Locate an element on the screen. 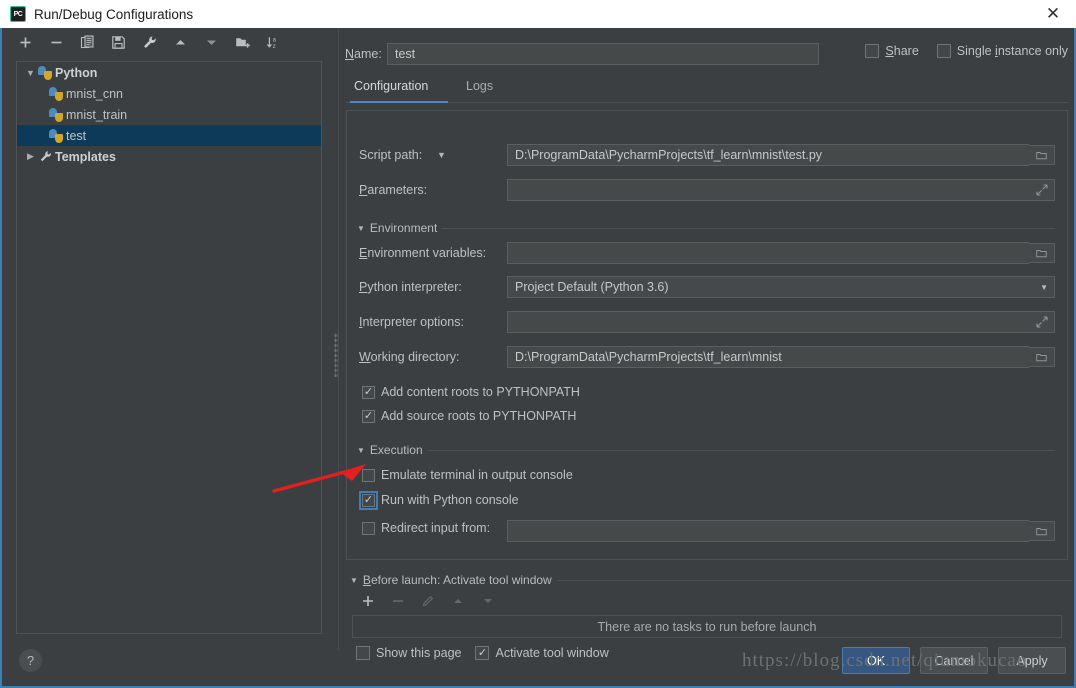  pencil-icon is located at coordinates (428, 601).